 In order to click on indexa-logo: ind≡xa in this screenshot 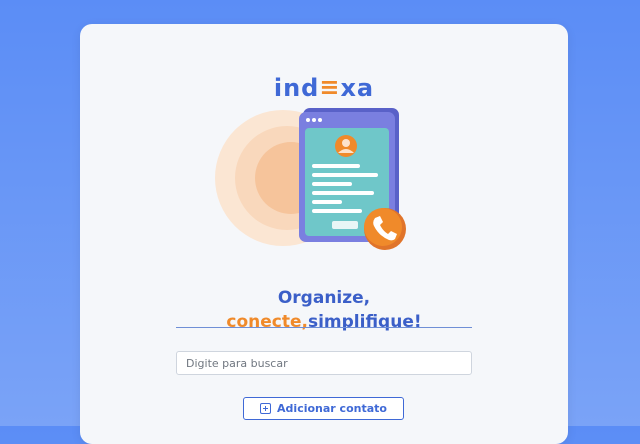, I will do `click(324, 87)`.